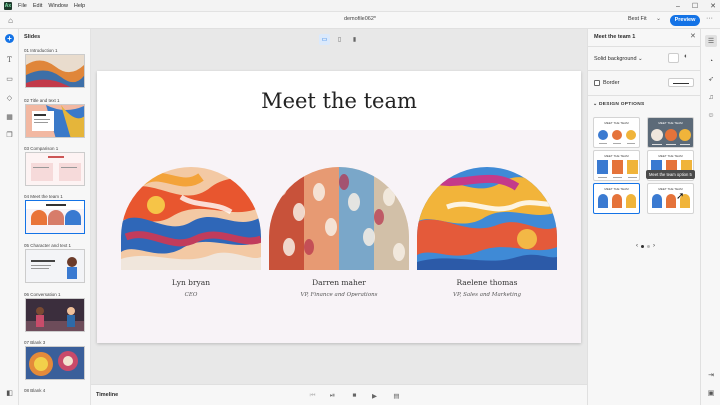 This screenshot has height=405, width=720. I want to click on member-role-1: CEO, so click(191, 295).